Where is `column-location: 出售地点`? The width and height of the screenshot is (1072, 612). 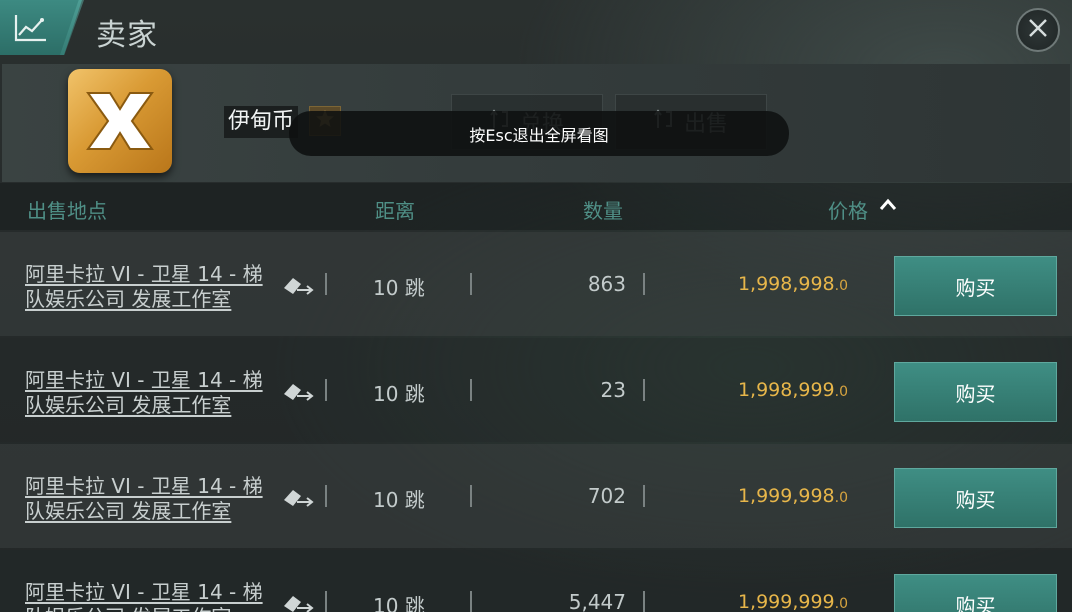
column-location: 出售地点 is located at coordinates (67, 209).